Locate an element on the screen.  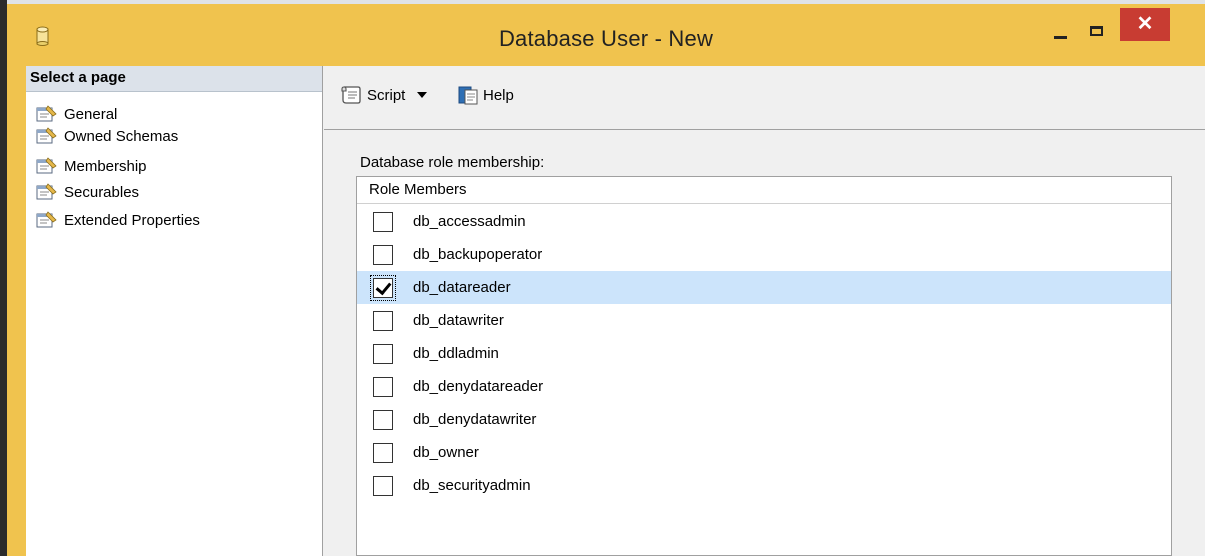
role-row-db_denydatareader: db_denydatareader is located at coordinates (764, 386).